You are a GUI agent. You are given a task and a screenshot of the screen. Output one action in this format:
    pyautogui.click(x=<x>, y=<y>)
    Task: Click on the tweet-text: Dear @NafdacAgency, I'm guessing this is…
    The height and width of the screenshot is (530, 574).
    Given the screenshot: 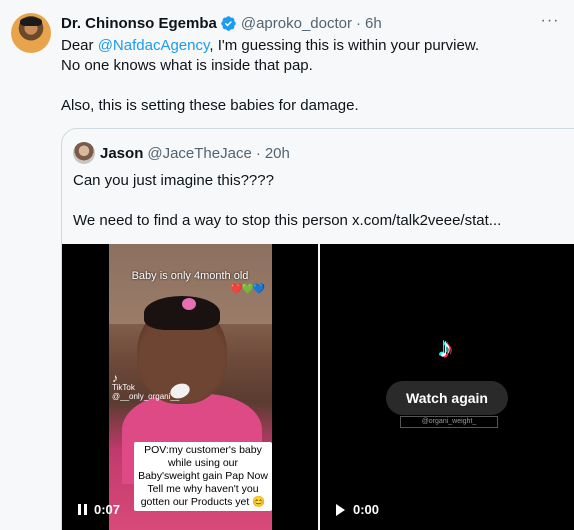 What is the action you would take?
    pyautogui.click(x=311, y=76)
    